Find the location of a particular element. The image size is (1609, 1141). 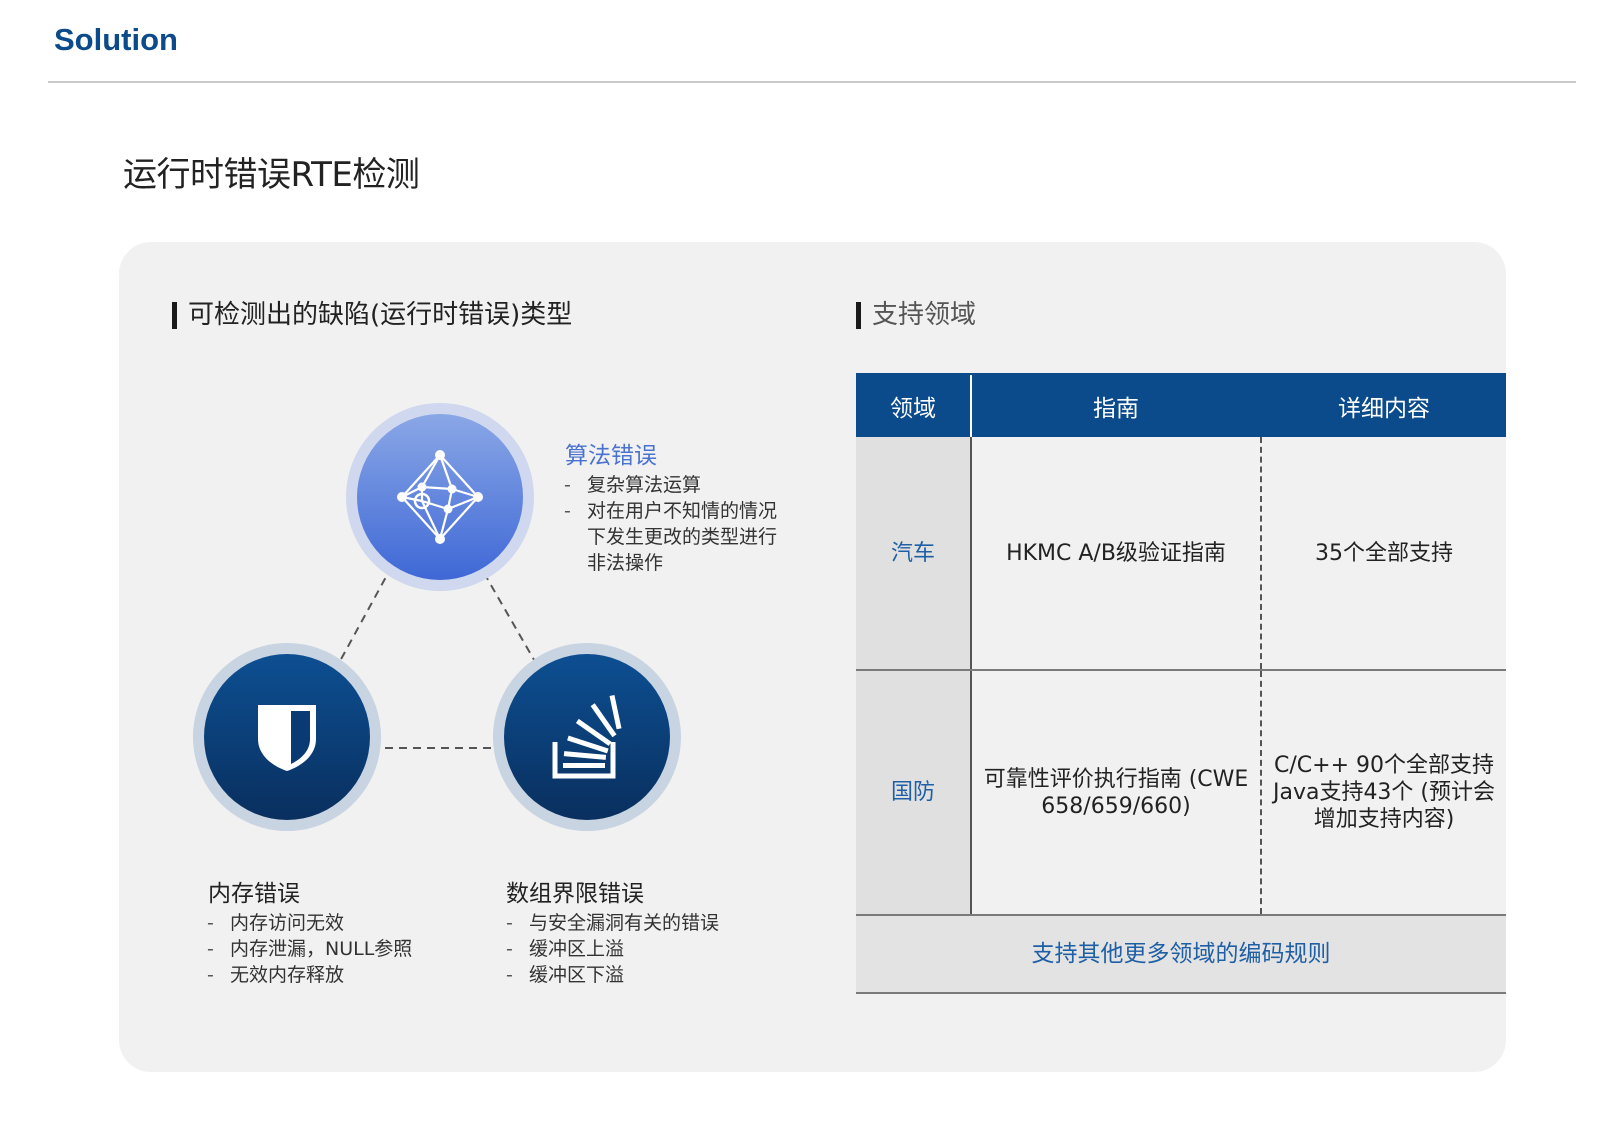

table-footer-note: 支持其他更多领域的编码规则 is located at coordinates (1181, 954).